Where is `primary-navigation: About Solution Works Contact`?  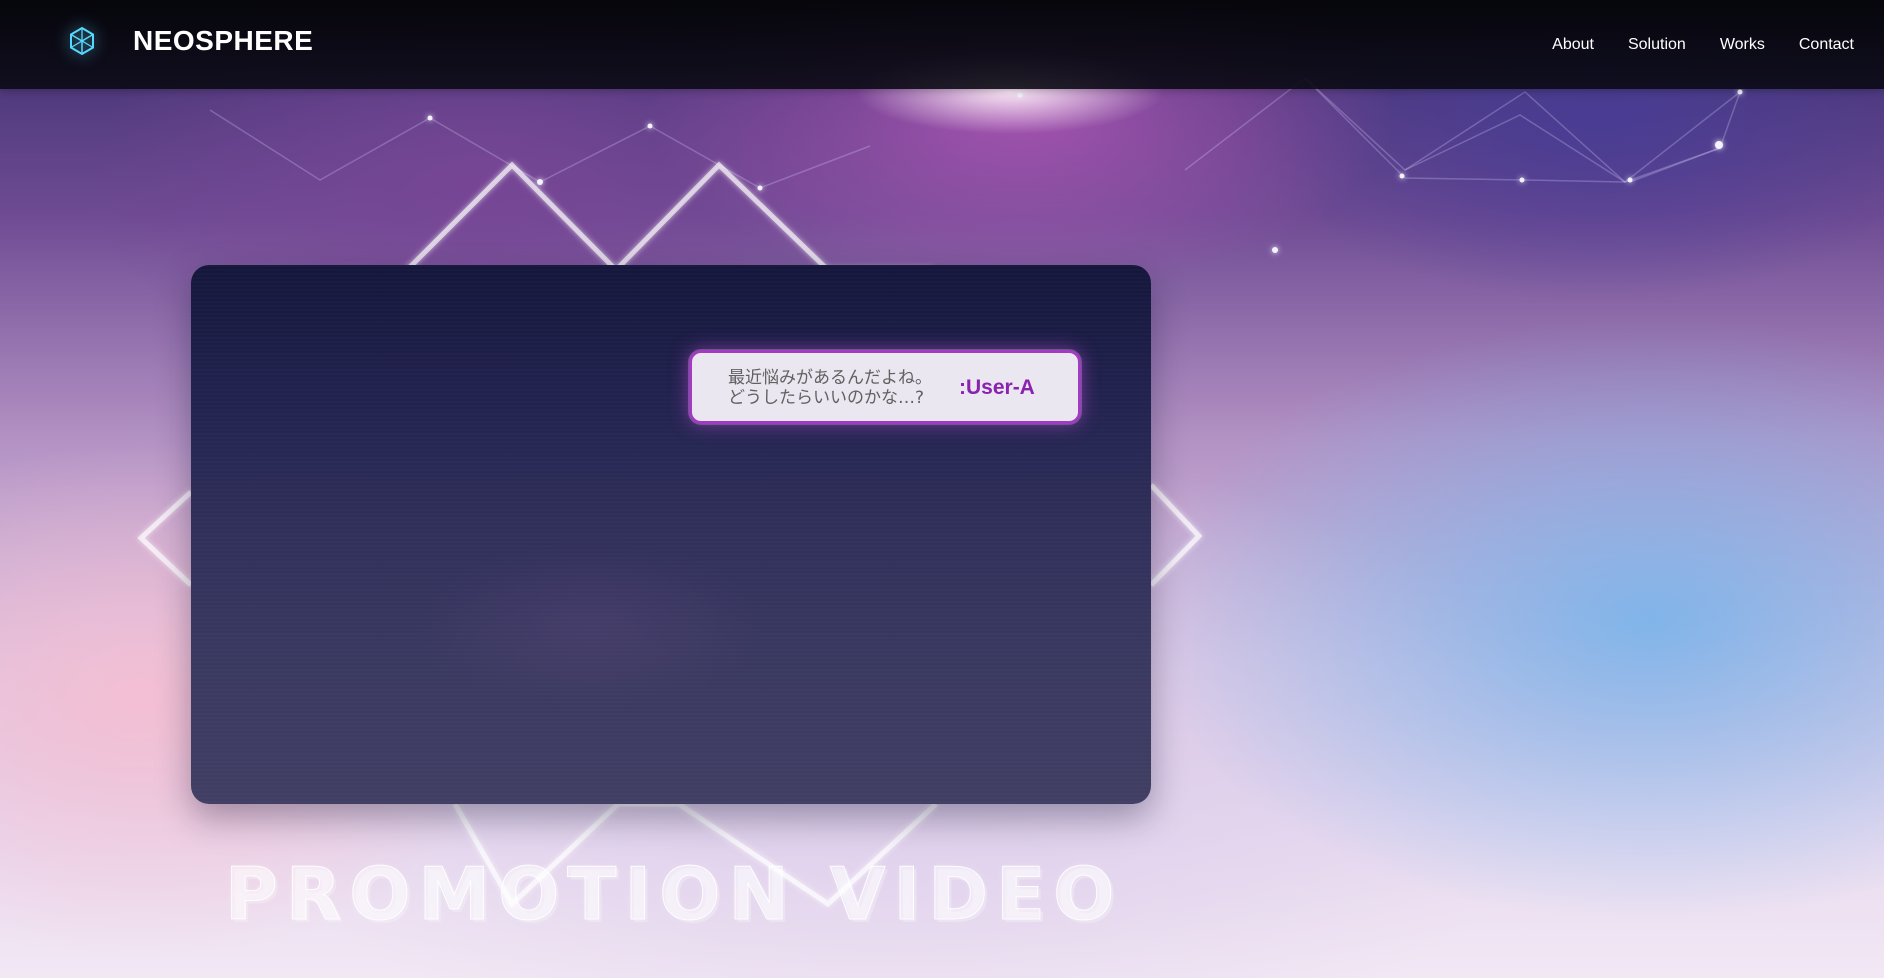
primary-navigation: About Solution Works Contact is located at coordinates (1703, 44).